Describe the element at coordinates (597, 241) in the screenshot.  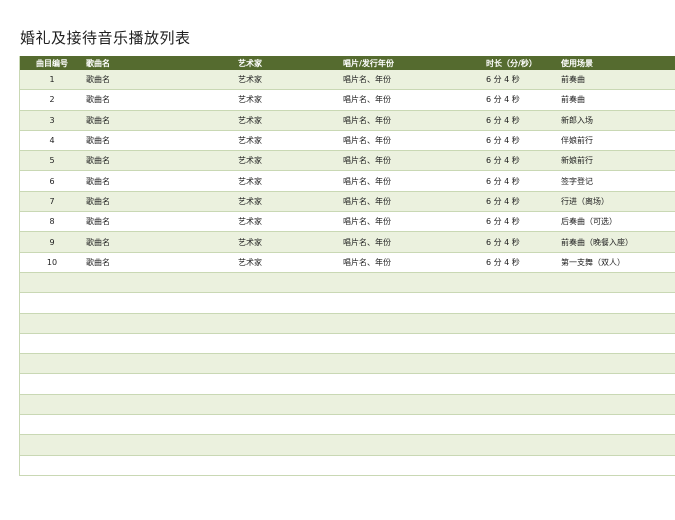
I see `usage-cell: 前奏曲（晚餐入座）` at that location.